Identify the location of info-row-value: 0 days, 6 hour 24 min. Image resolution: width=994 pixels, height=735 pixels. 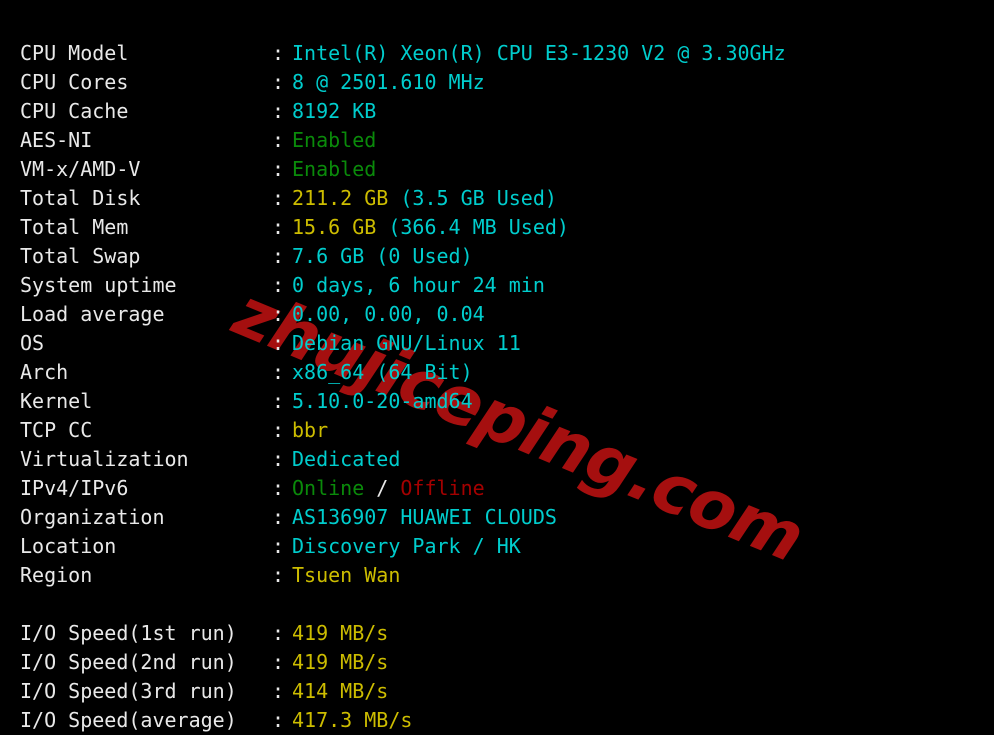
(418, 285).